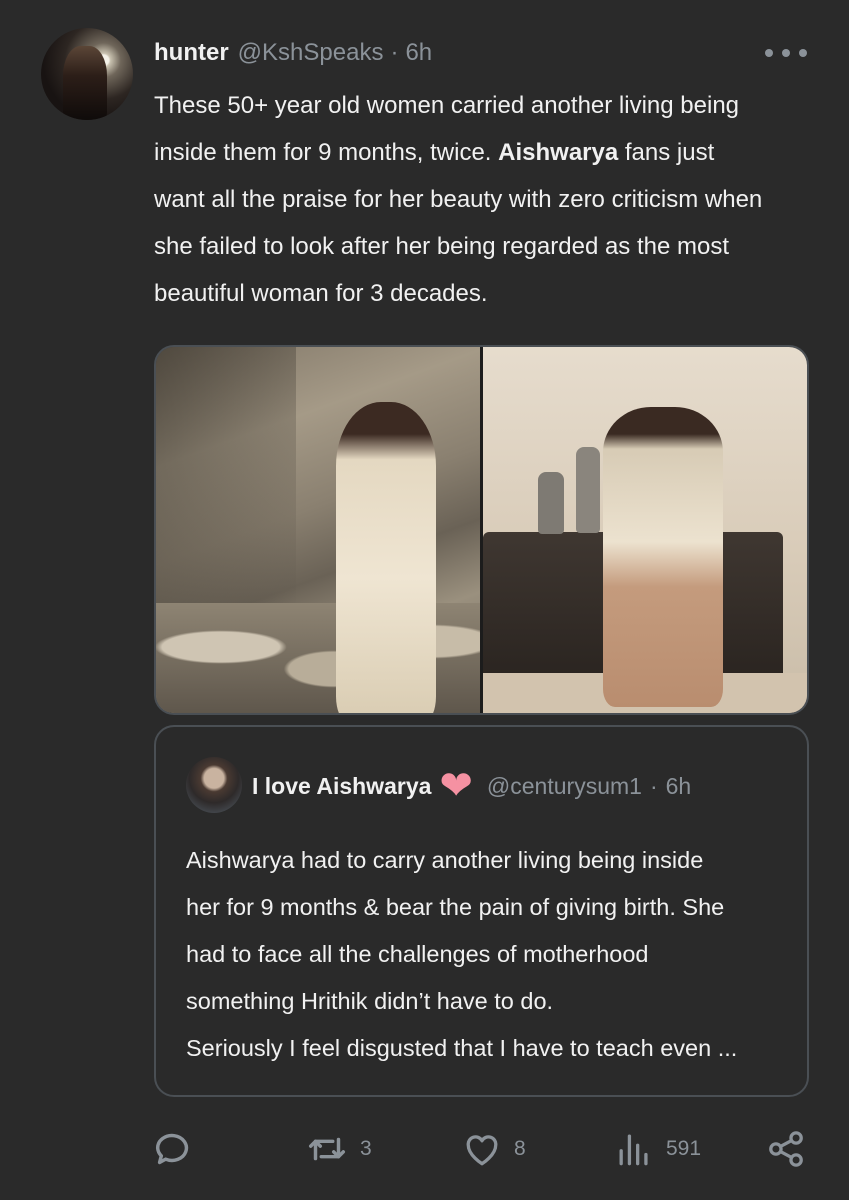 This screenshot has height=1200, width=849. What do you see at coordinates (191, 53) in the screenshot?
I see `author-name: hunter` at bounding box center [191, 53].